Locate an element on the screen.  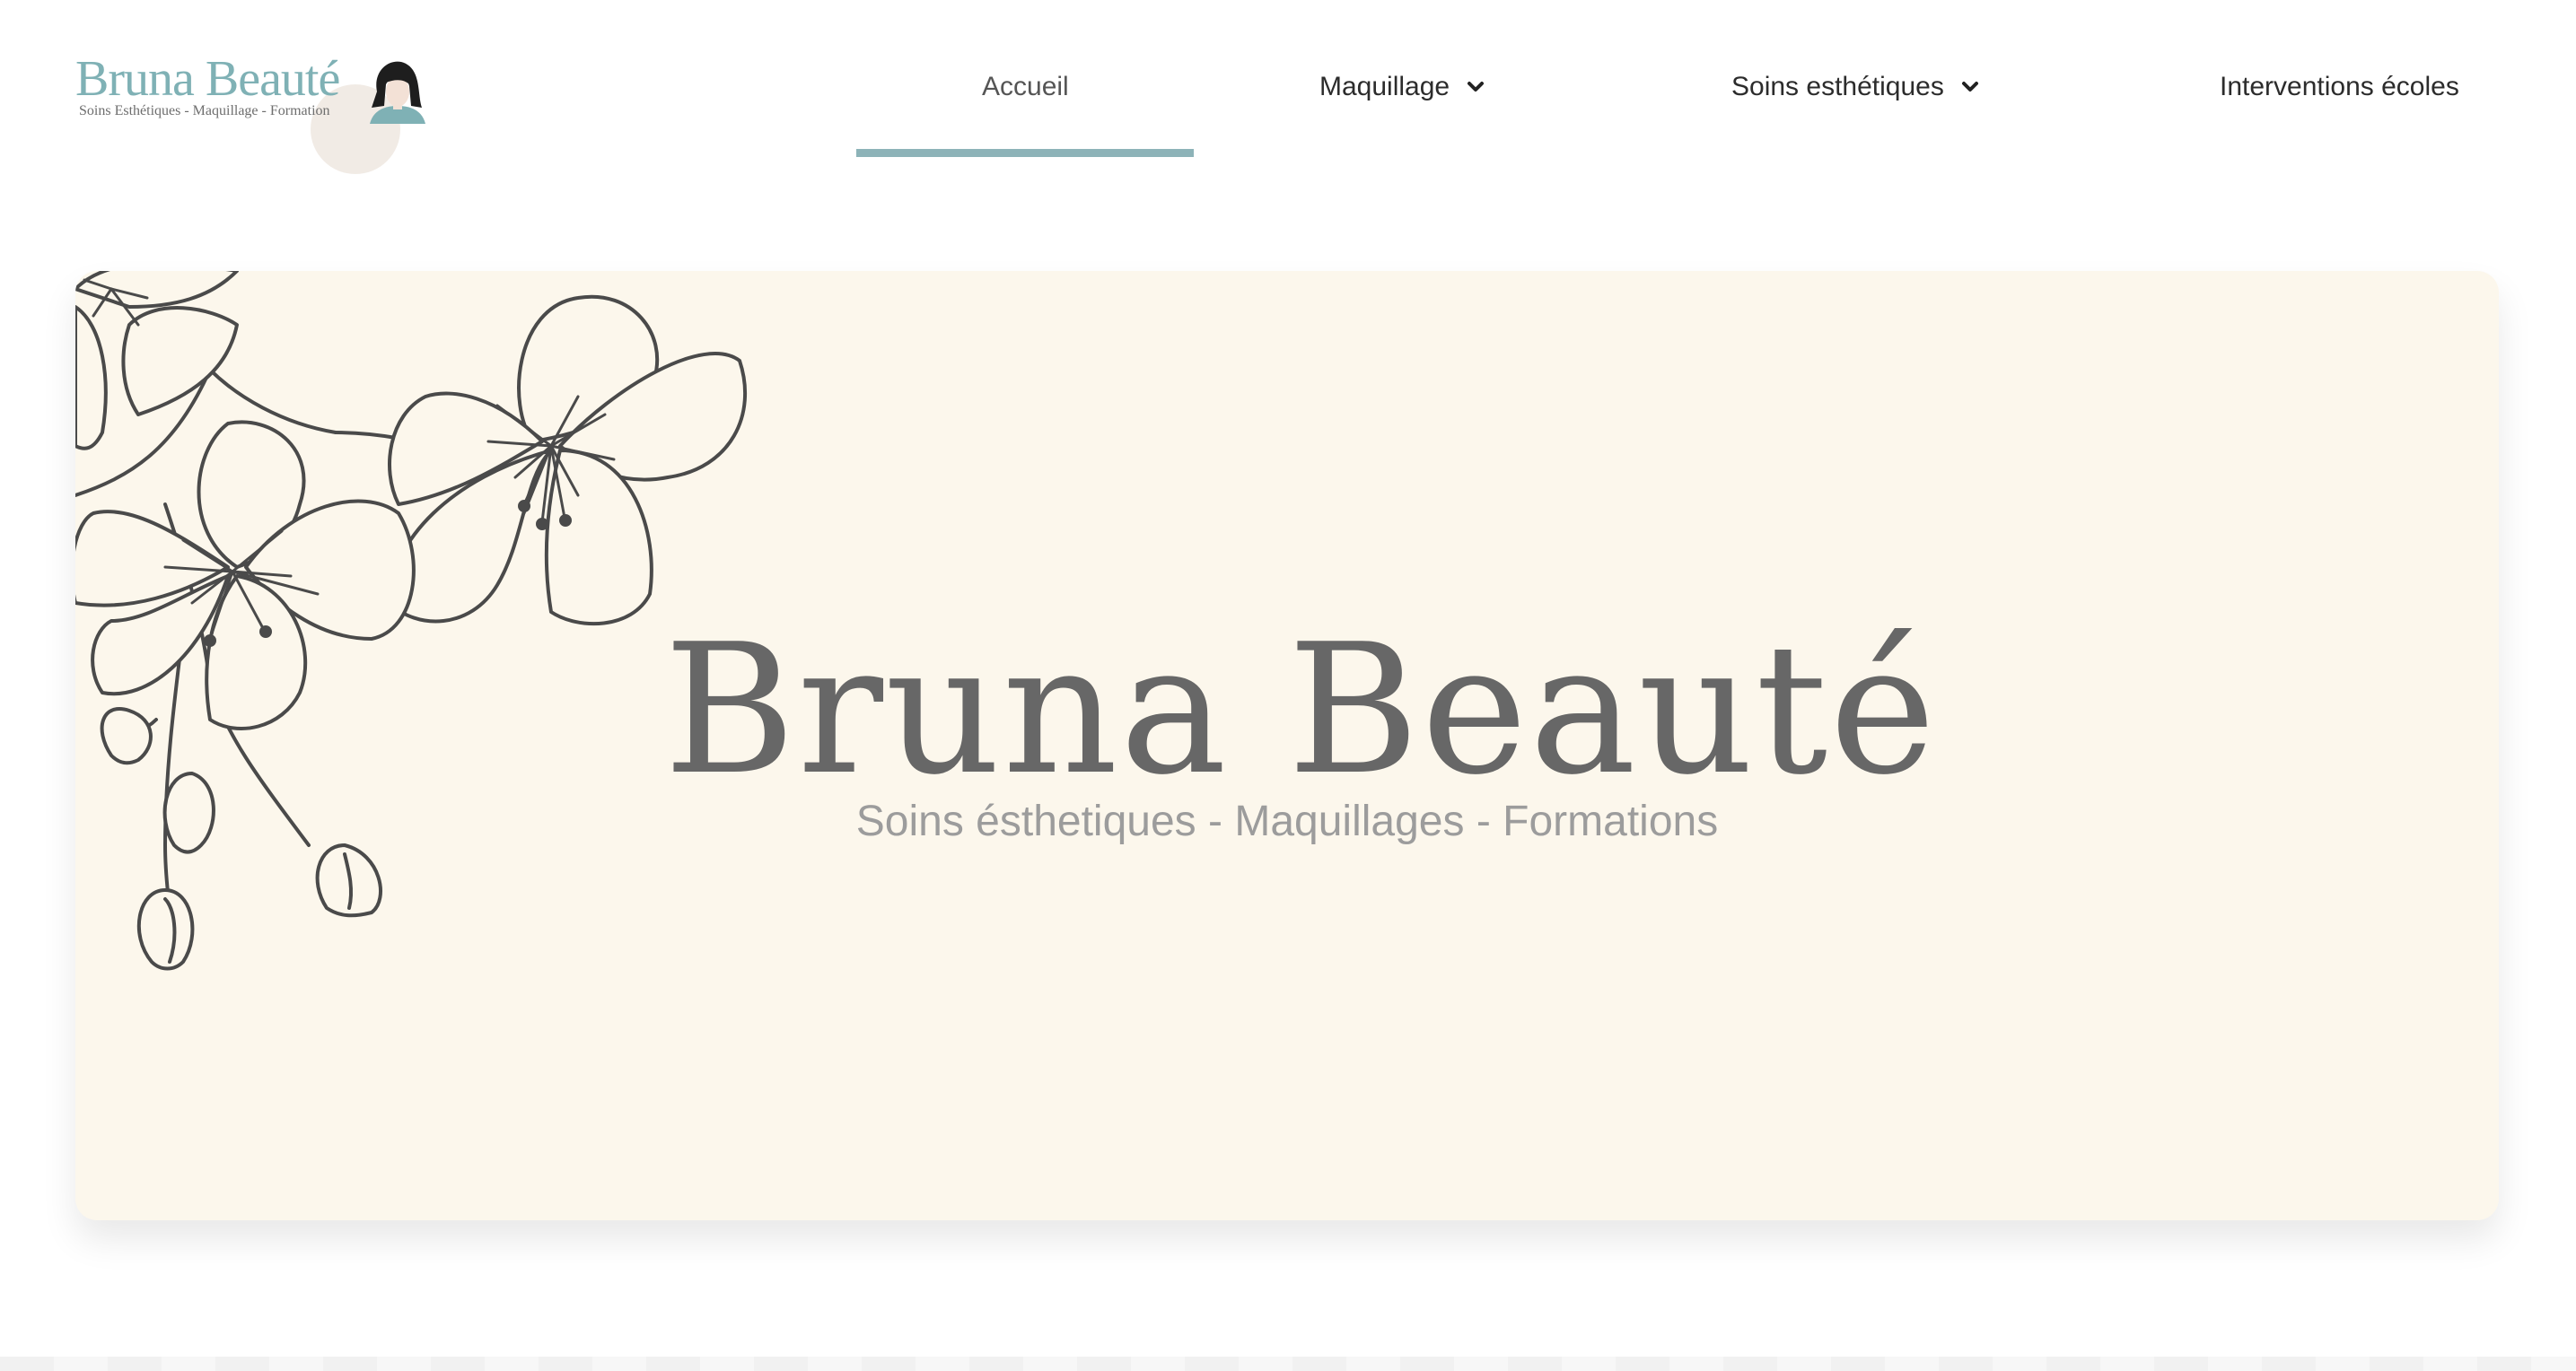
nav-item-label: Soins esthétiques is located at coordinates (1837, 86).